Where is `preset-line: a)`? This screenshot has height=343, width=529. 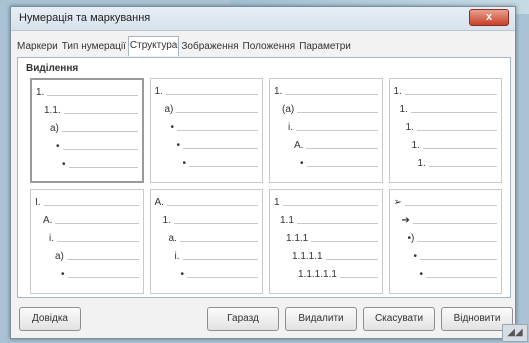 preset-line: a) is located at coordinates (206, 109).